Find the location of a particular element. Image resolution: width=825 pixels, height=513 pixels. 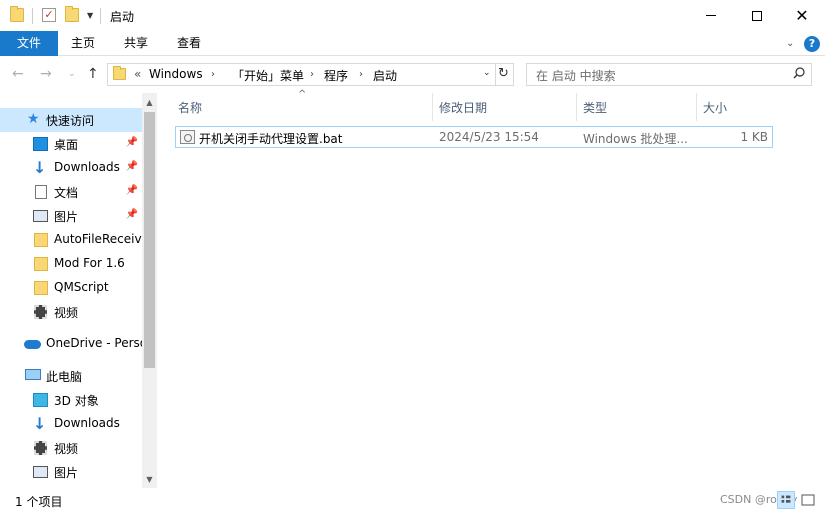

sidebar-item-videos: 视频 is located at coordinates (71, 312).